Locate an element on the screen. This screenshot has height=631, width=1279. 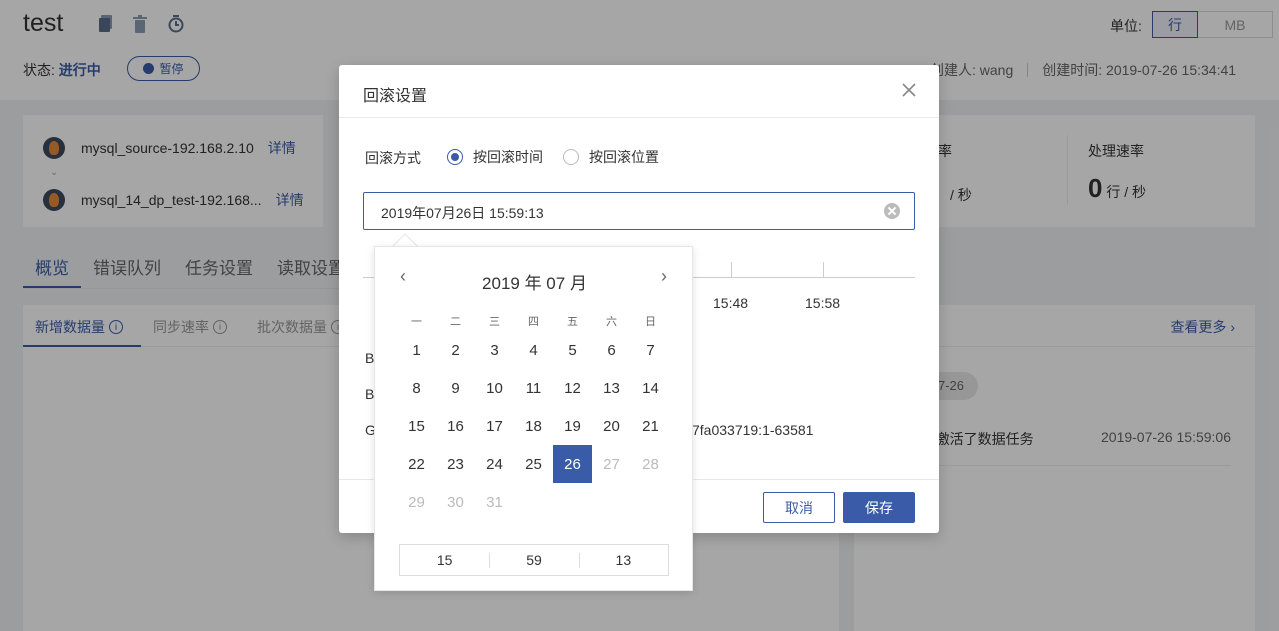
calendar-day: 25 is located at coordinates (533, 464).